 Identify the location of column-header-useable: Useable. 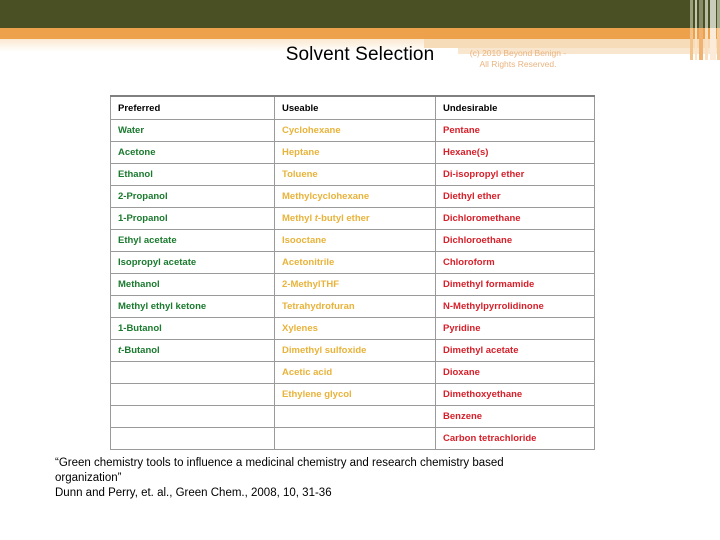
(355, 107).